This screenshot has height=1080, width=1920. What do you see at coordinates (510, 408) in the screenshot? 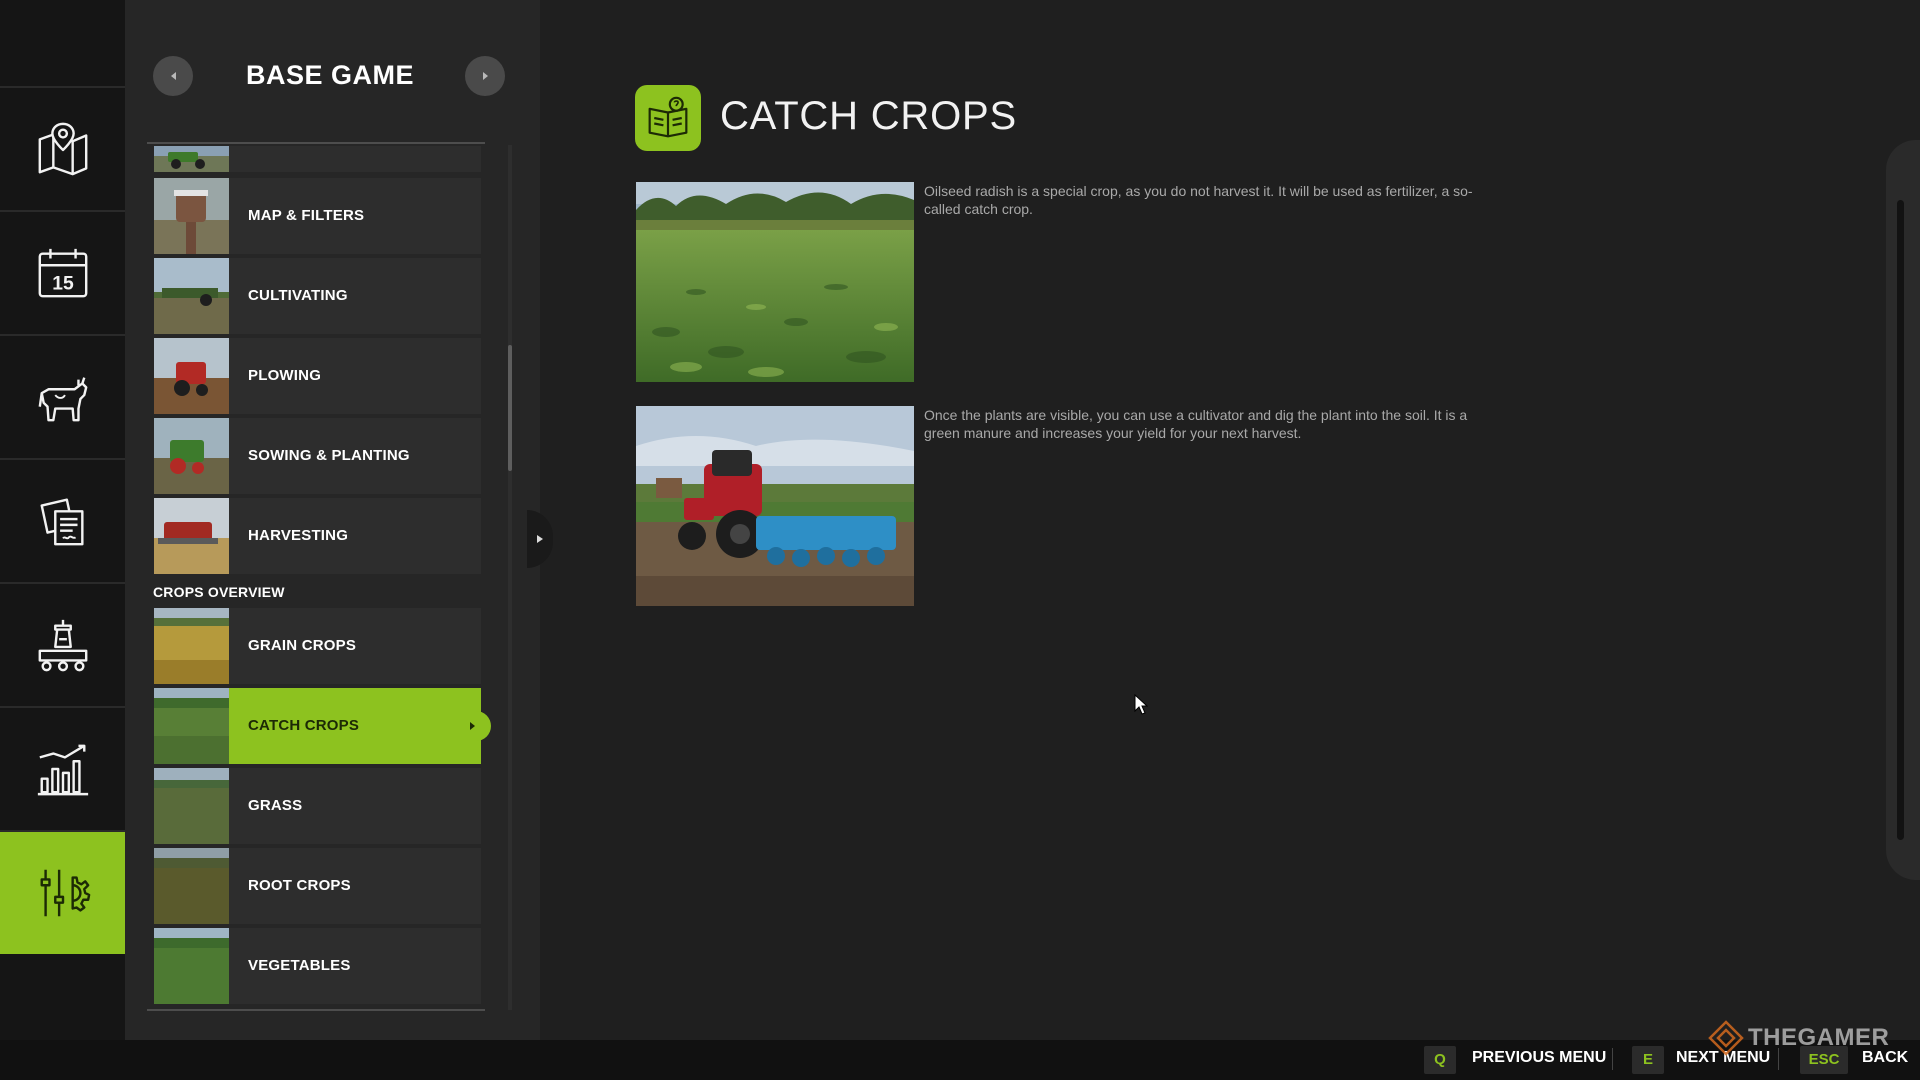
I see `menu-scrollbar-thumb` at bounding box center [510, 408].